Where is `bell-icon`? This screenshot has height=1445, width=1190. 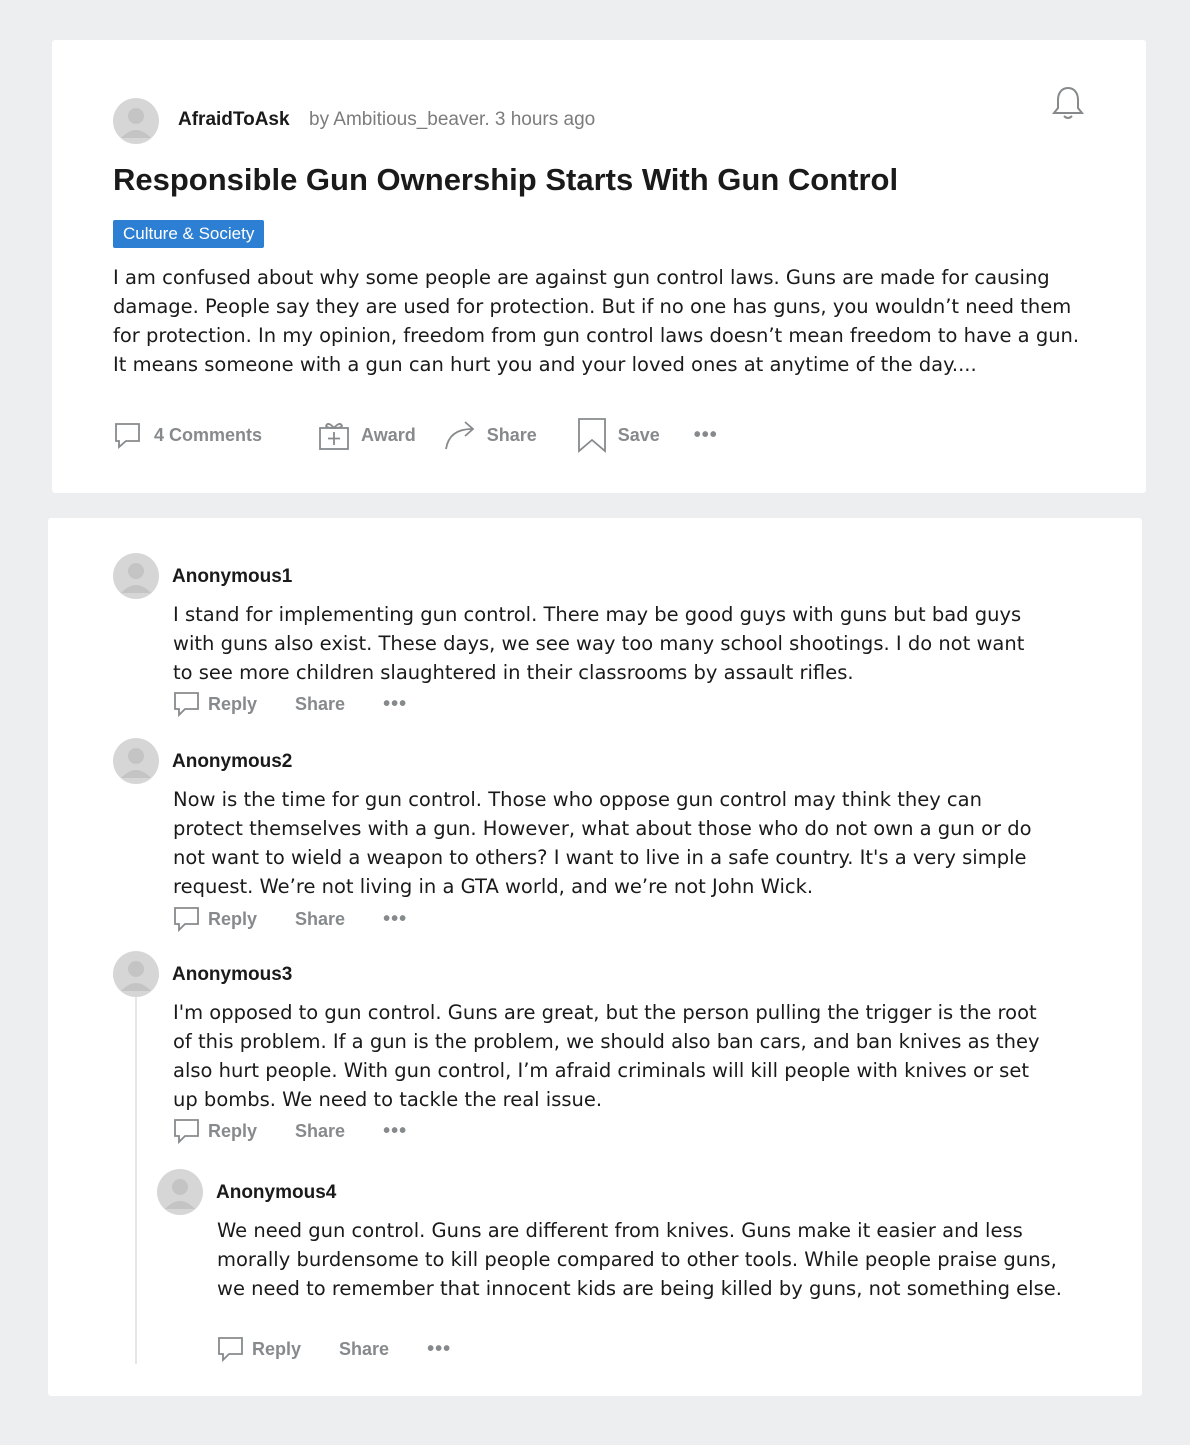
bell-icon is located at coordinates (1068, 105).